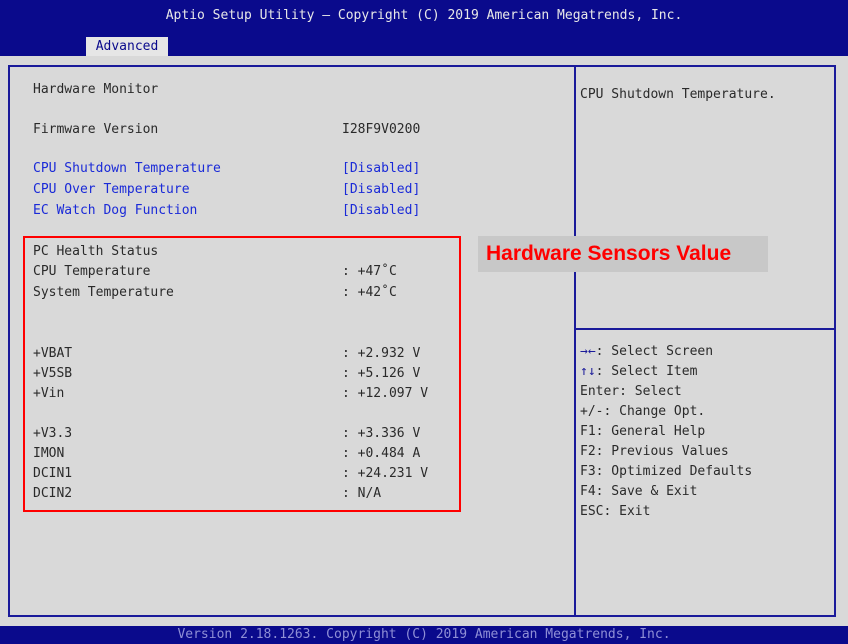  Describe the element at coordinates (575, 341) in the screenshot. I see `vertical-divider` at that location.